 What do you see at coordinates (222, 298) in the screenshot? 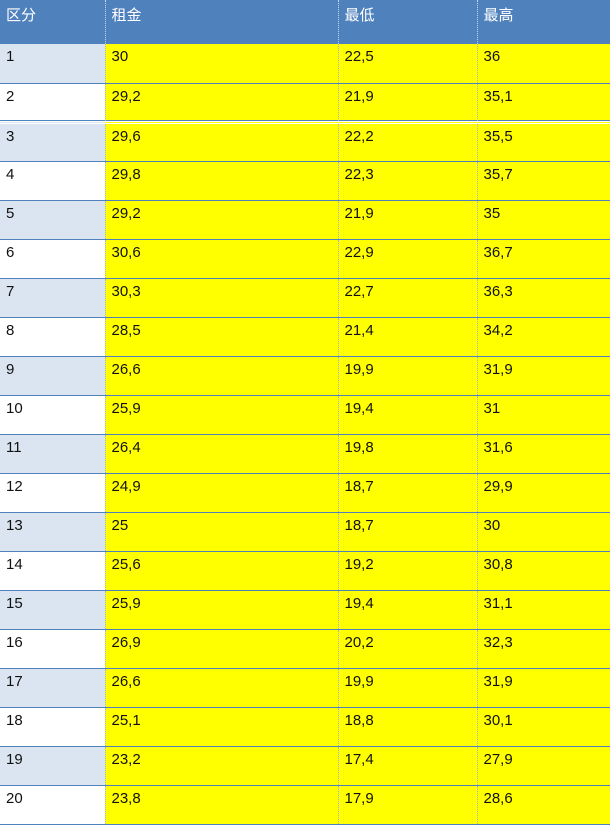
I see `row-rent-cell: 30,3` at bounding box center [222, 298].